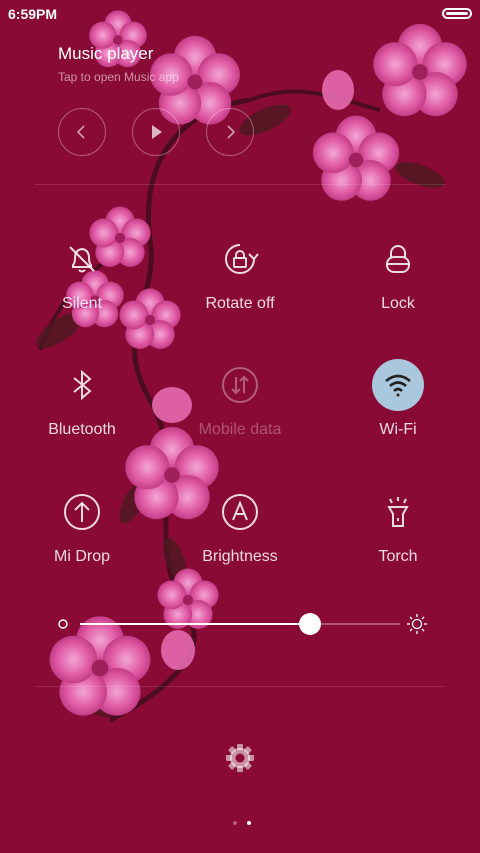  What do you see at coordinates (118, 64) in the screenshot?
I see `music-player-header: Music player Tap to open Music app` at bounding box center [118, 64].